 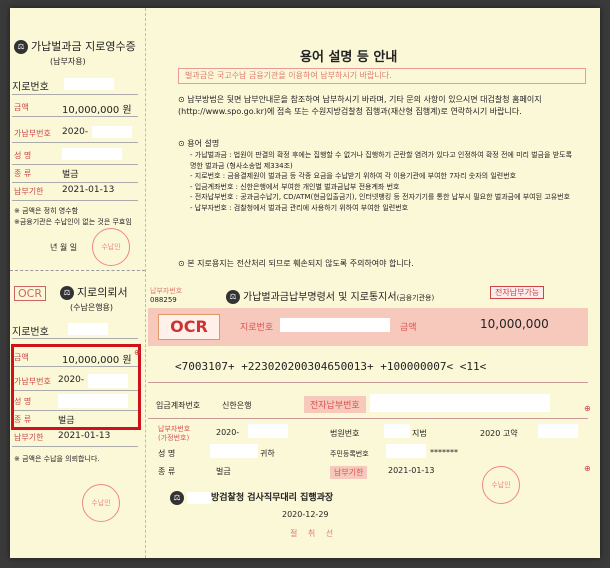 What do you see at coordinates (199, 143) in the screenshot?
I see `notice-p2-title: ⊙ 용어 설명` at bounding box center [199, 143].